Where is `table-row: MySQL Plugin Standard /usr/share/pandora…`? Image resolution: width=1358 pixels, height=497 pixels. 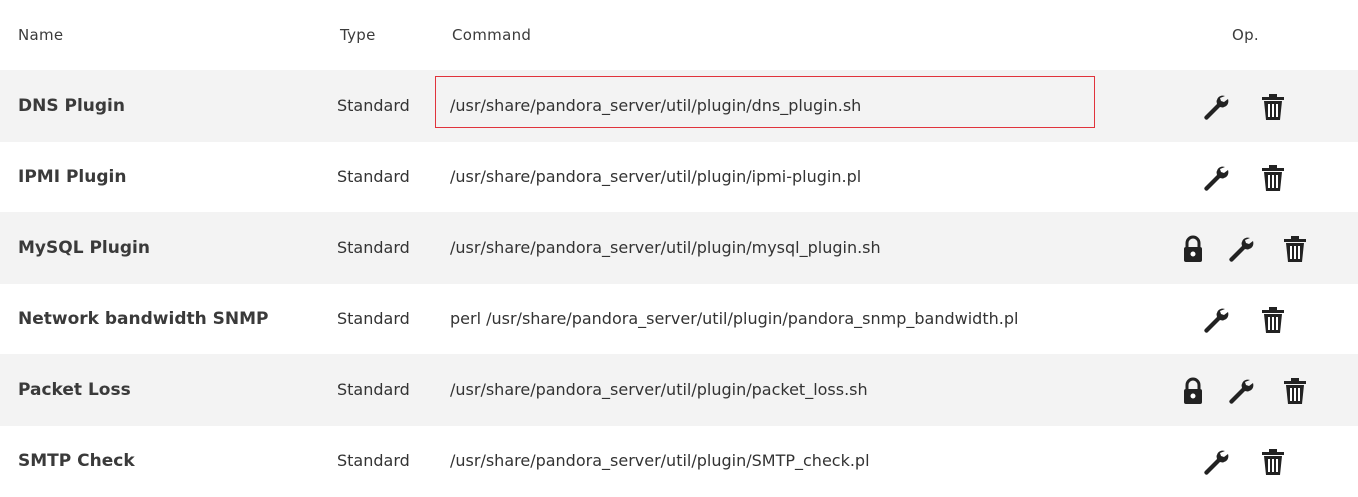 table-row: MySQL Plugin Standard /usr/share/pandora… is located at coordinates (679, 248).